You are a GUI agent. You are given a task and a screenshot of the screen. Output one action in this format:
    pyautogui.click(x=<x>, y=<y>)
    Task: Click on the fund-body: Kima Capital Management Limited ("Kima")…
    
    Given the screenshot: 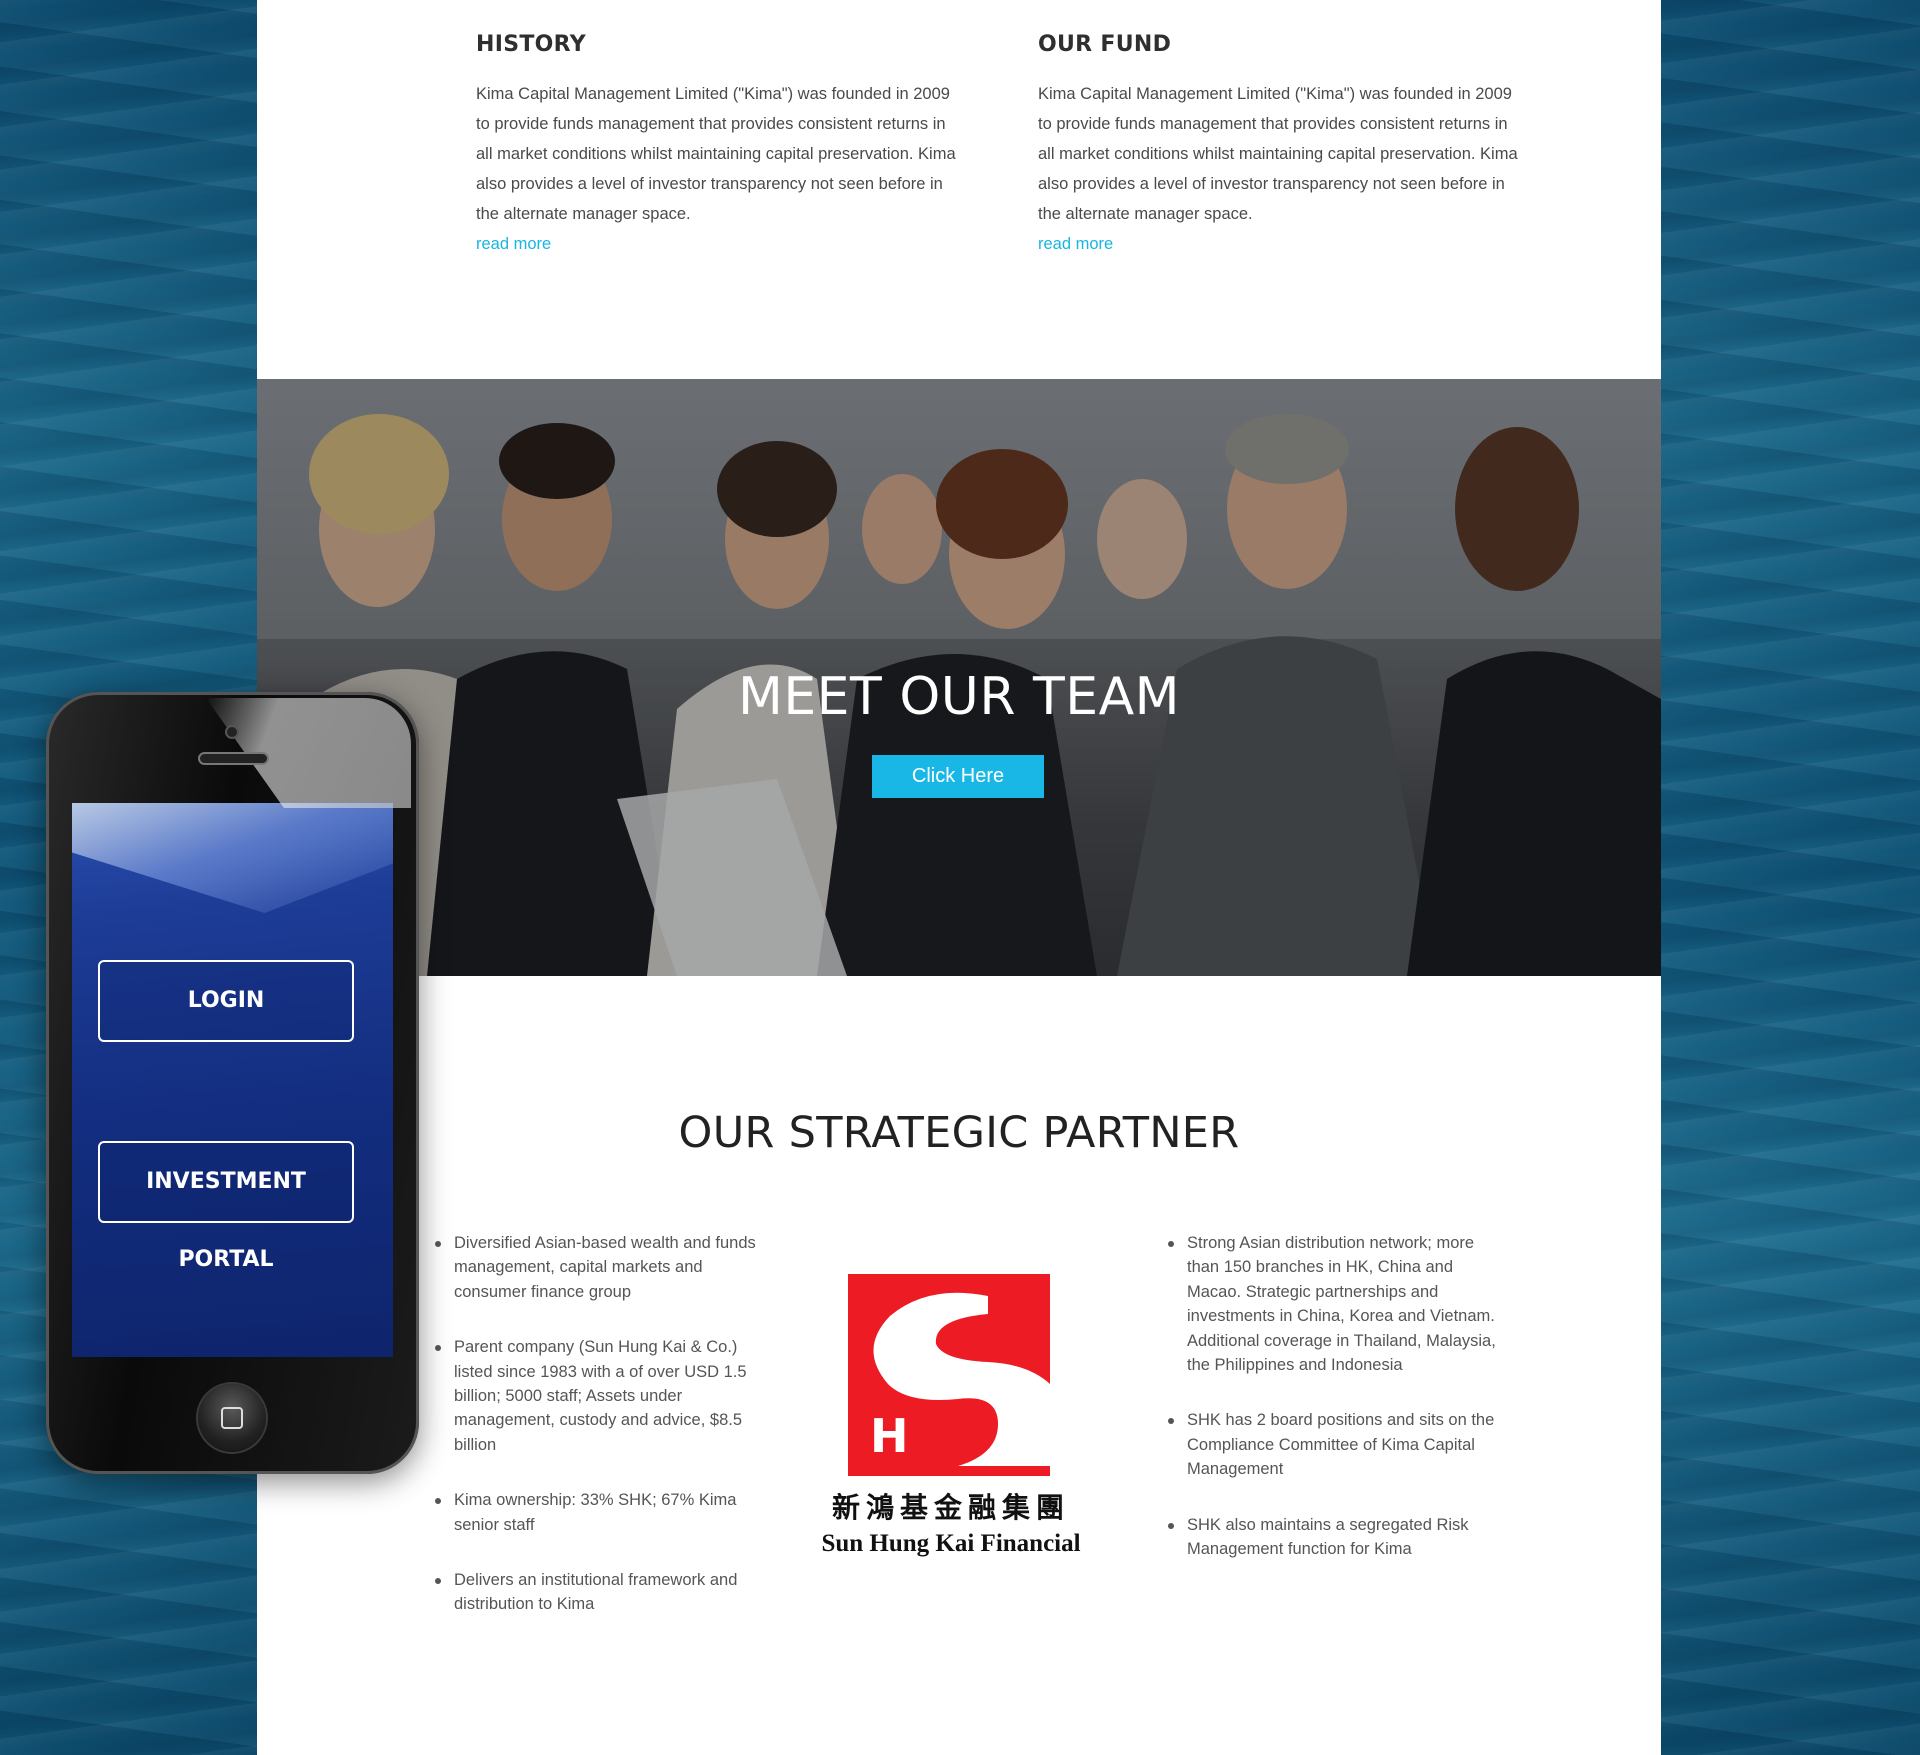 What is the action you would take?
    pyautogui.click(x=1278, y=154)
    